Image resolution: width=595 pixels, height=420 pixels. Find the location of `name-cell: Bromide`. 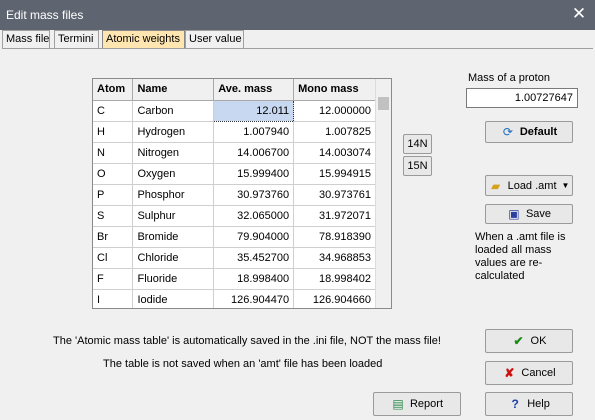

name-cell: Bromide is located at coordinates (173, 237).